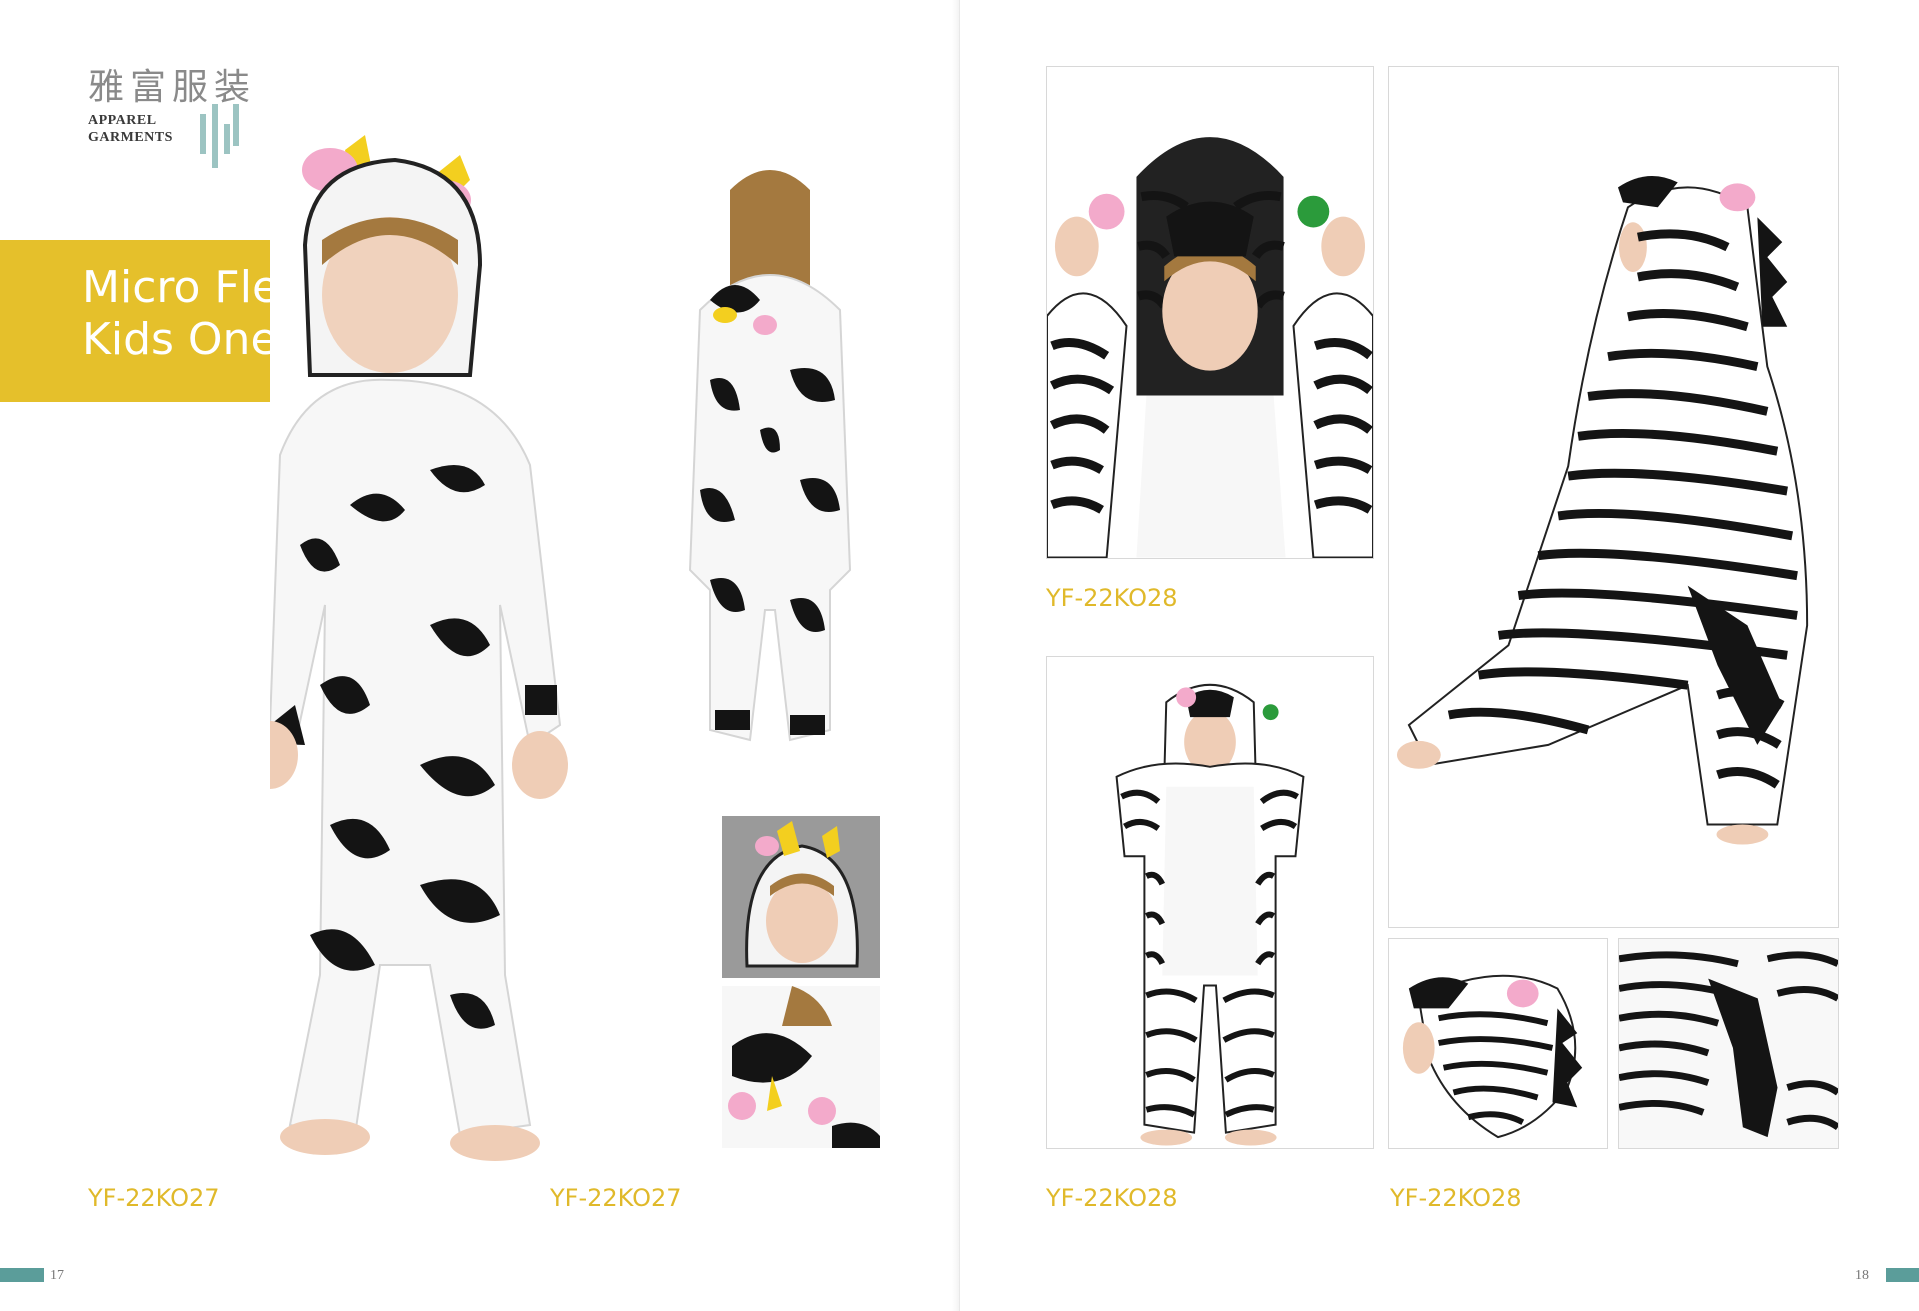 Image resolution: width=1919 pixels, height=1311 pixels. I want to click on brand-logo-icon, so click(220, 136).